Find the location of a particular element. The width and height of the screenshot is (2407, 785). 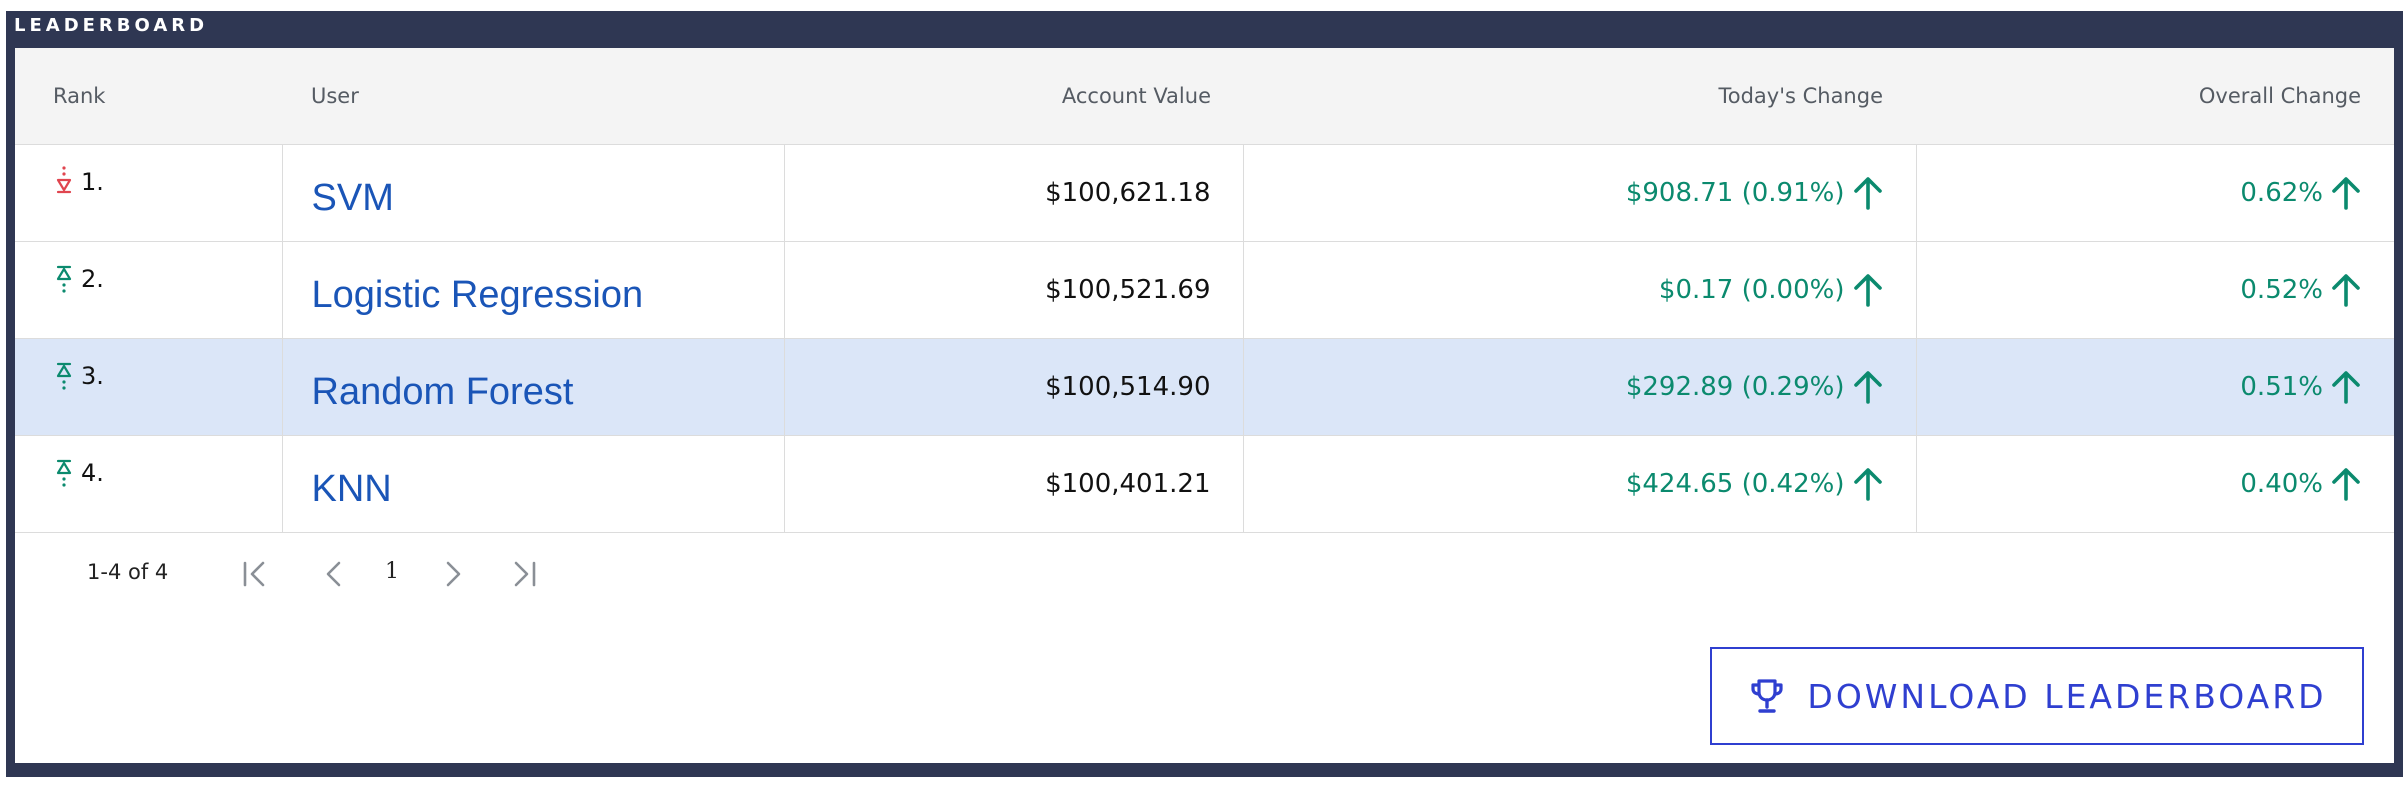

table-row: 4. KNN $100,401.21 $424.65 (0.42%) 0.40% is located at coordinates (1204, 483).